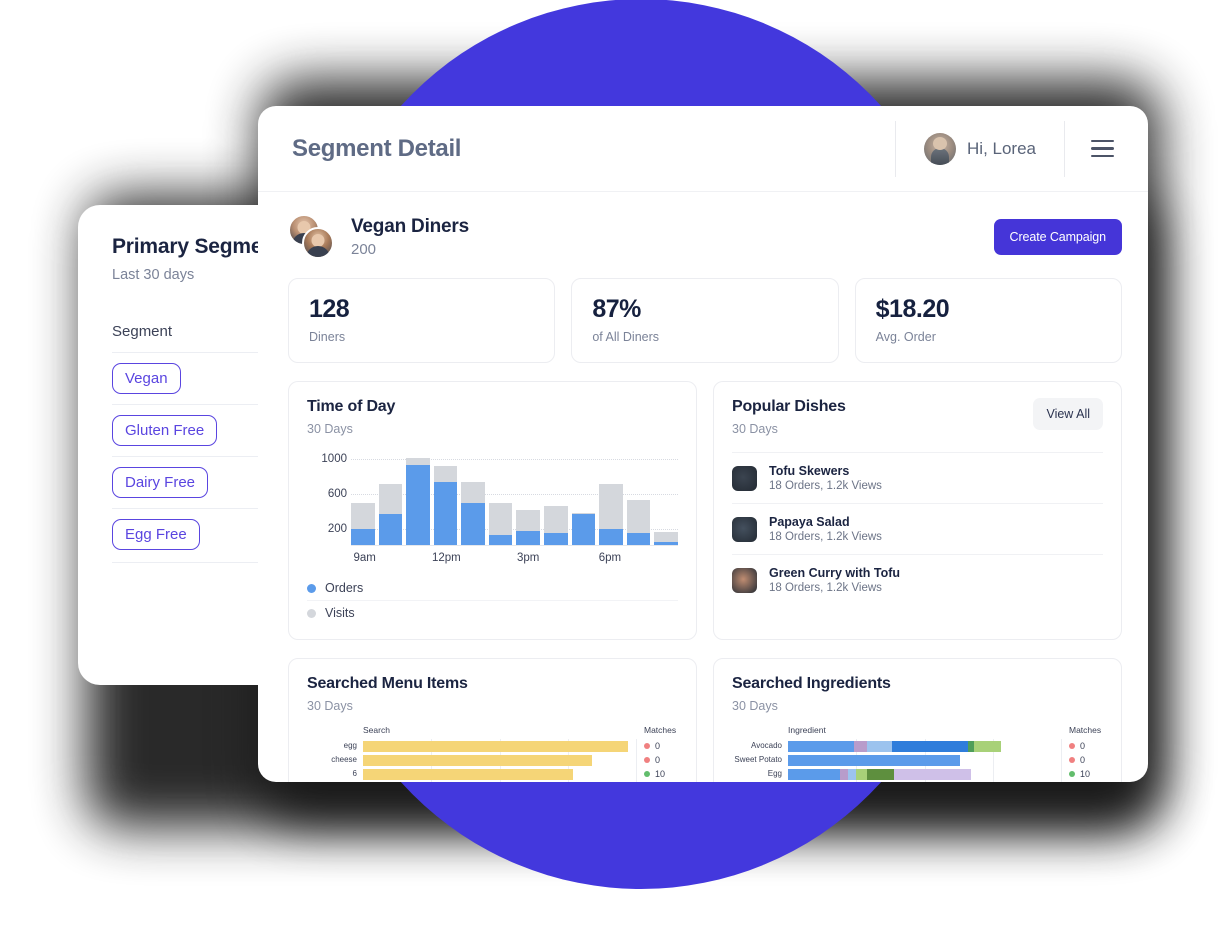 This screenshot has height=930, width=1228. I want to click on time-of-day-chart: 200 600 1000 9am 12pm 3pm 6pm, so click(492, 506).